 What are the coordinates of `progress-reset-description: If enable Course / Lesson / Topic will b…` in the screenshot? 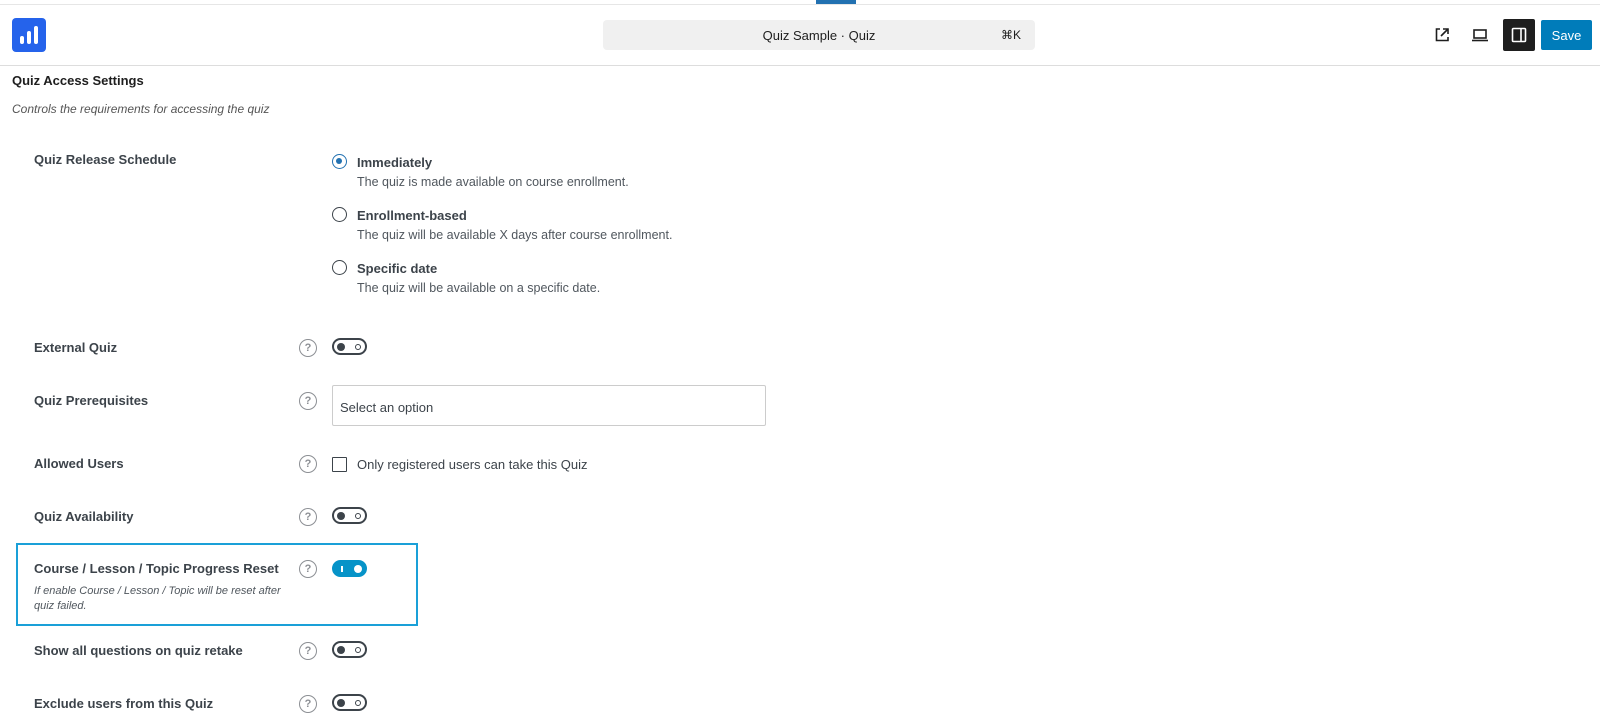 It's located at (157, 598).